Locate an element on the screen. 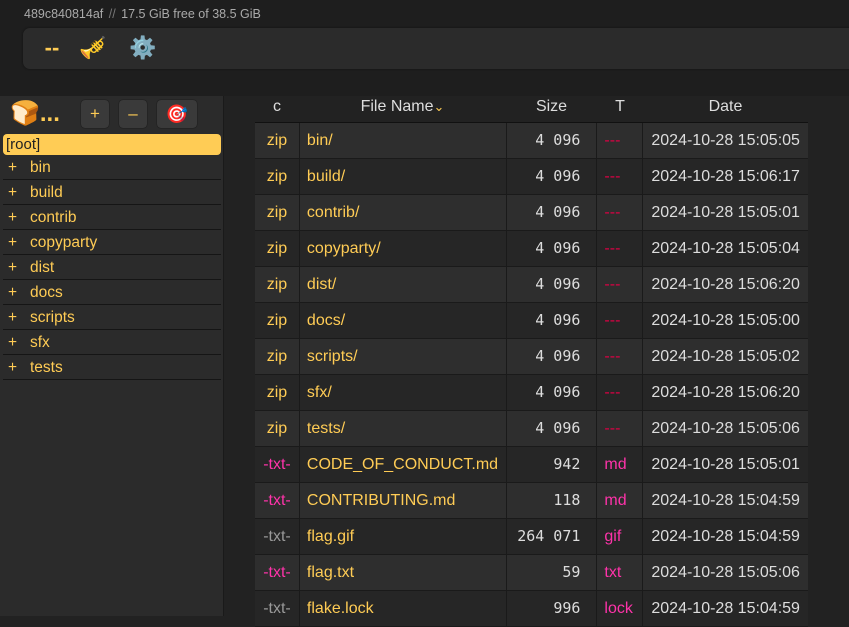 The width and height of the screenshot is (849, 627). file-name-link: build/ is located at coordinates (403, 176).